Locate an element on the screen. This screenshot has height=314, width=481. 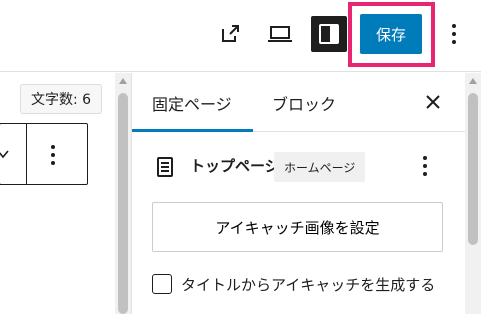
view-page-button is located at coordinates (230, 34).